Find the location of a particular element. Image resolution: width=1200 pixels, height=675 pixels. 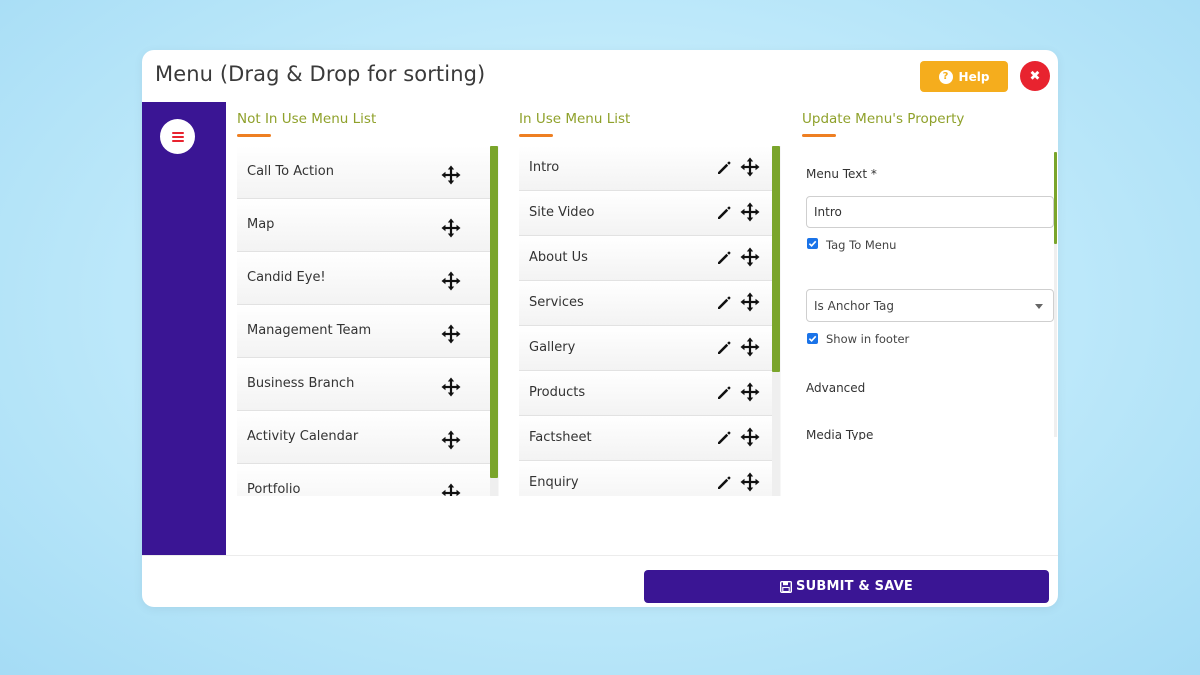

media-type-clip: Media Type is located at coordinates (926, 434).